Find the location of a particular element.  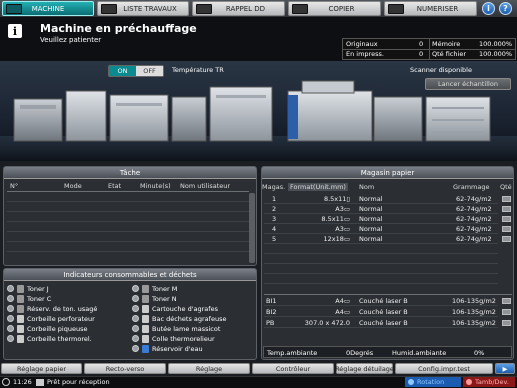

status-message: Prêt pour réception is located at coordinates (73, 382).